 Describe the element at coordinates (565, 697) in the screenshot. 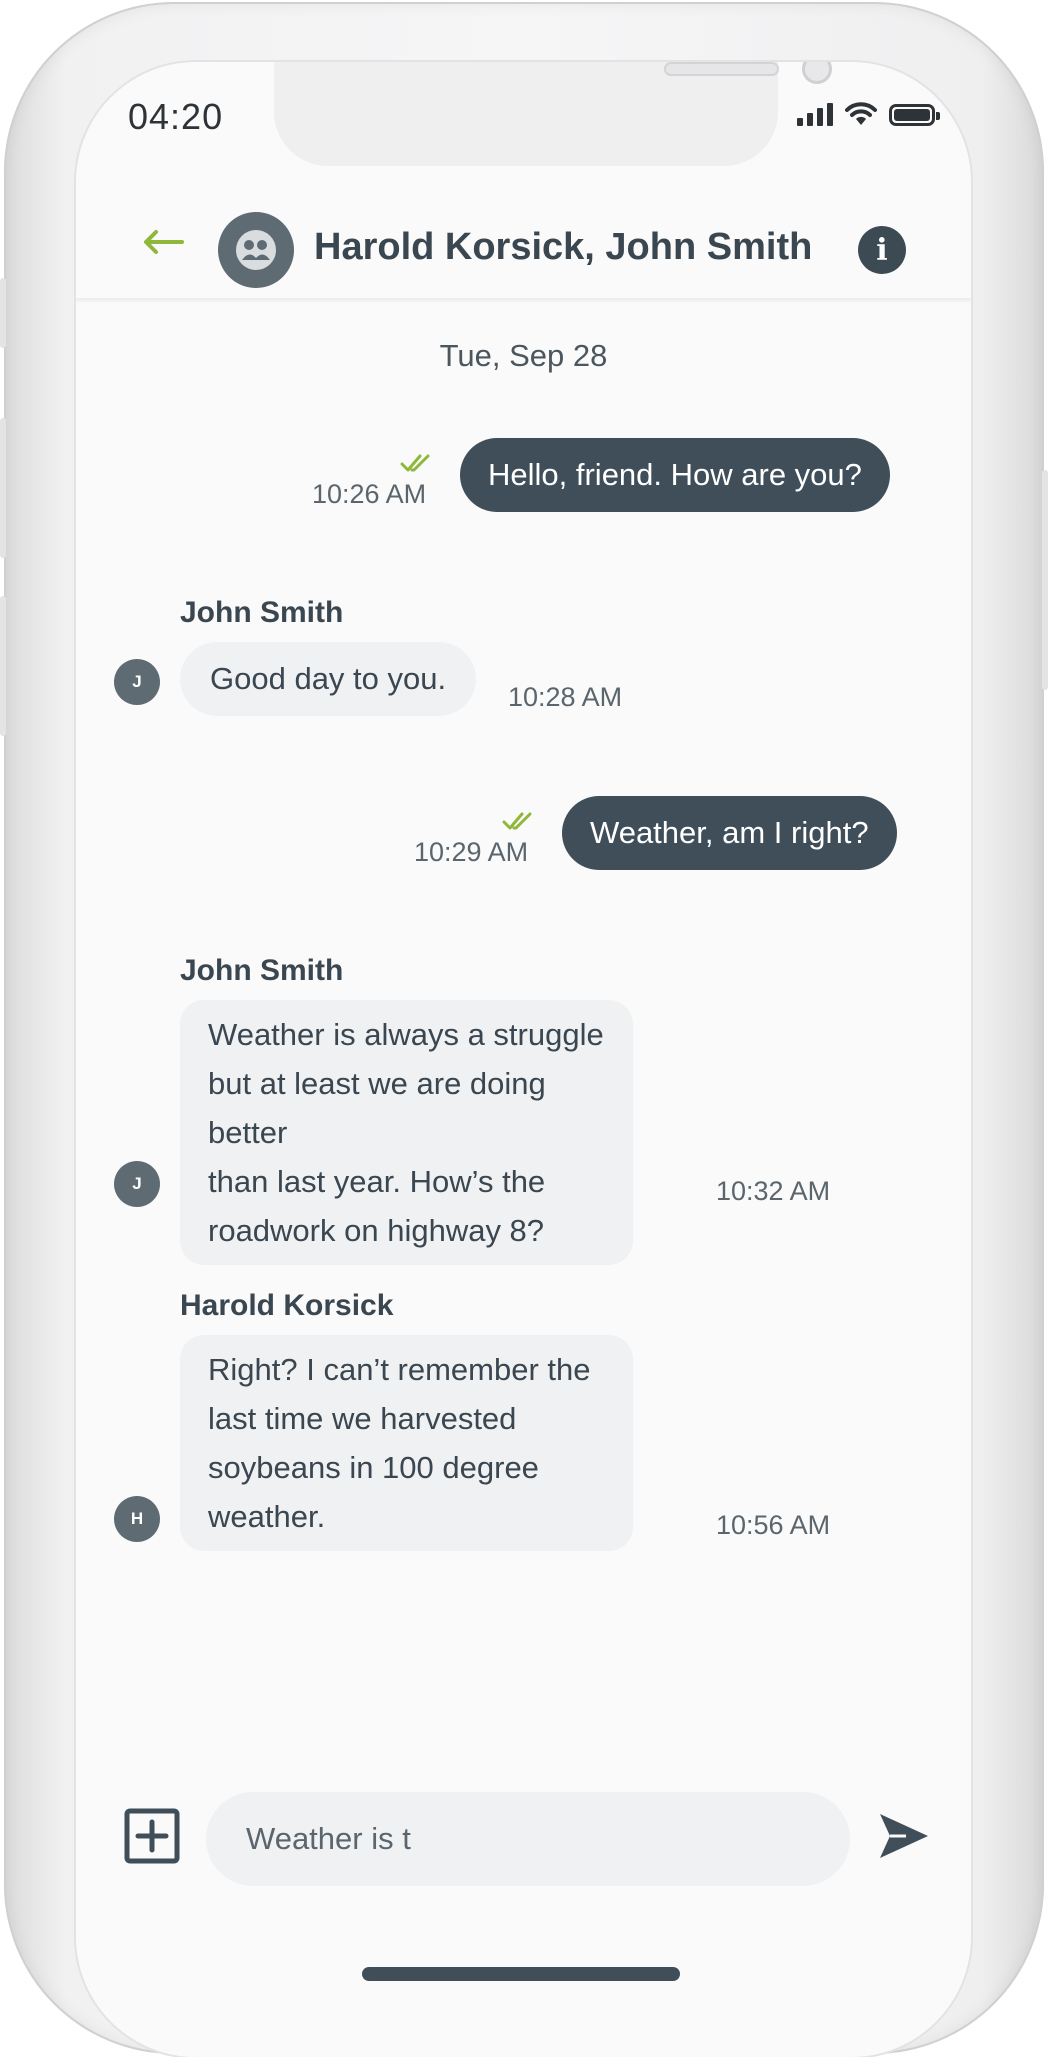

I see `message-timestamp: 10:28 AM` at that location.